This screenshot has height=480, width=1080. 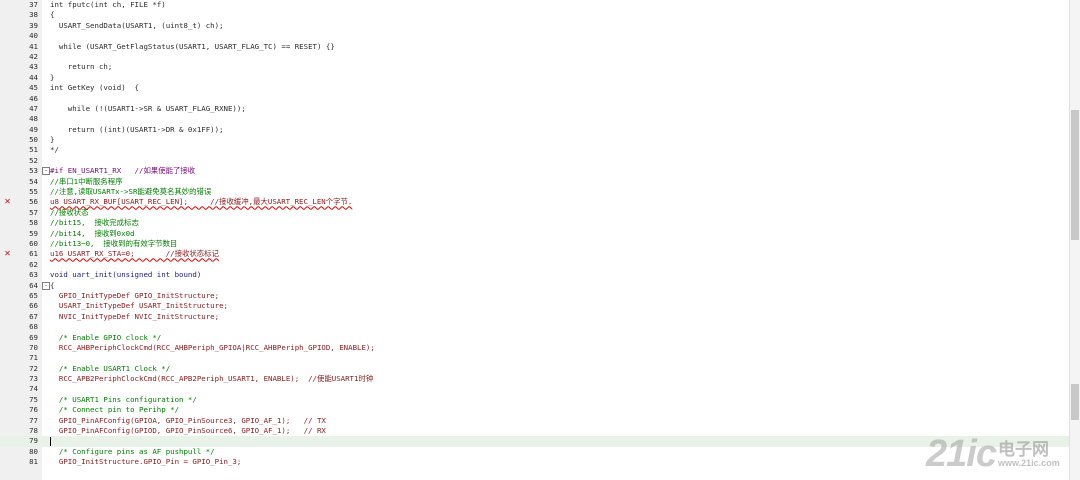 I want to click on line-number: 75, so click(x=33, y=399).